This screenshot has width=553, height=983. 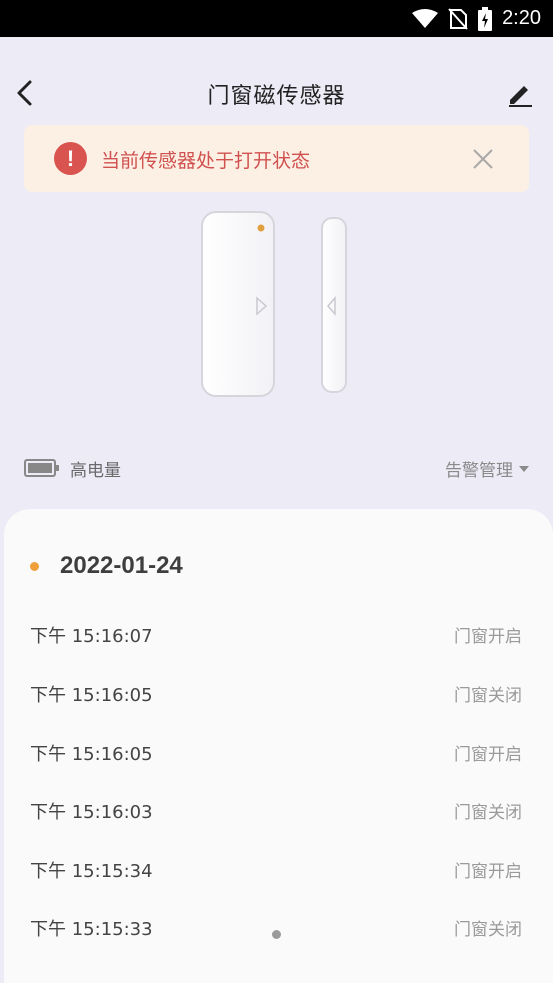 I want to click on alert-text: 当前传感器处于打开状态, so click(x=206, y=161).